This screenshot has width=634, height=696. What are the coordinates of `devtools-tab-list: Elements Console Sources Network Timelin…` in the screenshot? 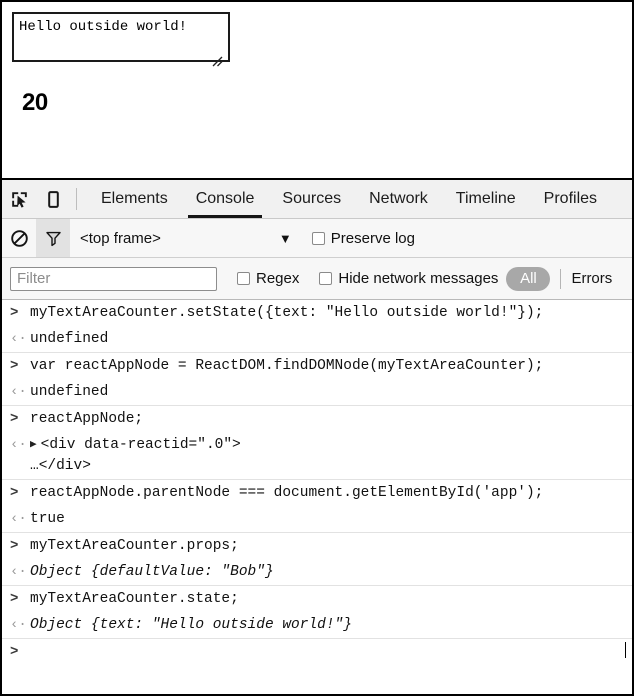 It's located at (357, 199).